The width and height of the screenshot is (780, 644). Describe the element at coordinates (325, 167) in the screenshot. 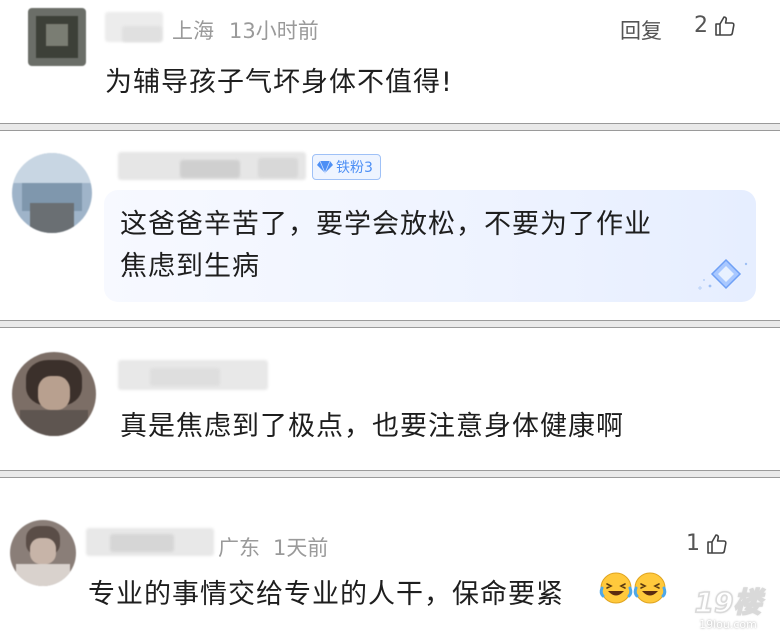

I see `diamond-icon` at that location.